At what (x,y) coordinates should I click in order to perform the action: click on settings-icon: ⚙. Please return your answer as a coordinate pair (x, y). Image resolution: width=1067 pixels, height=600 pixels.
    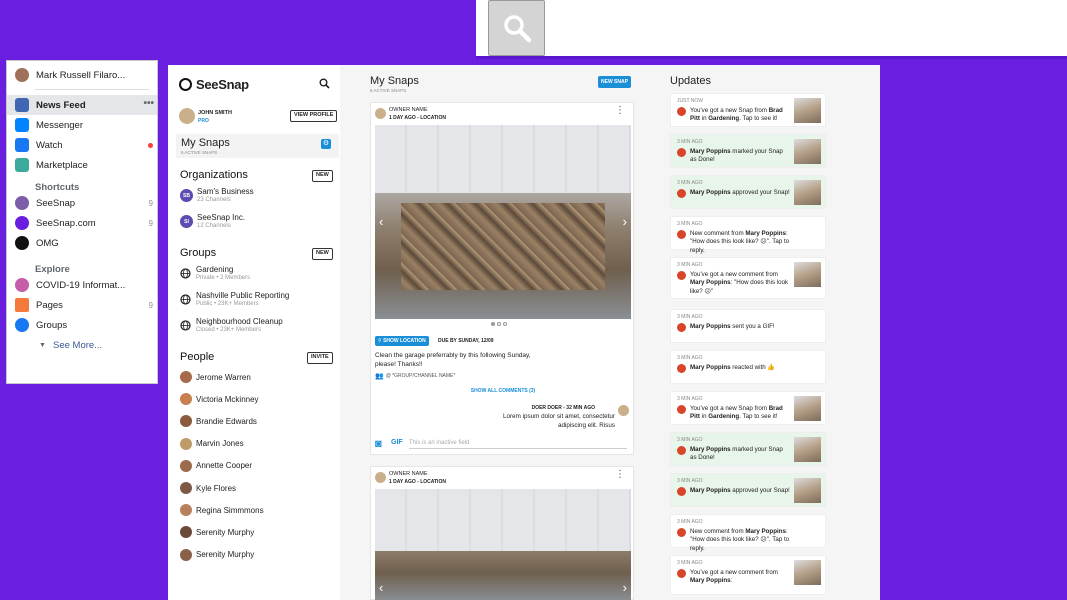
    Looking at the image, I should click on (326, 144).